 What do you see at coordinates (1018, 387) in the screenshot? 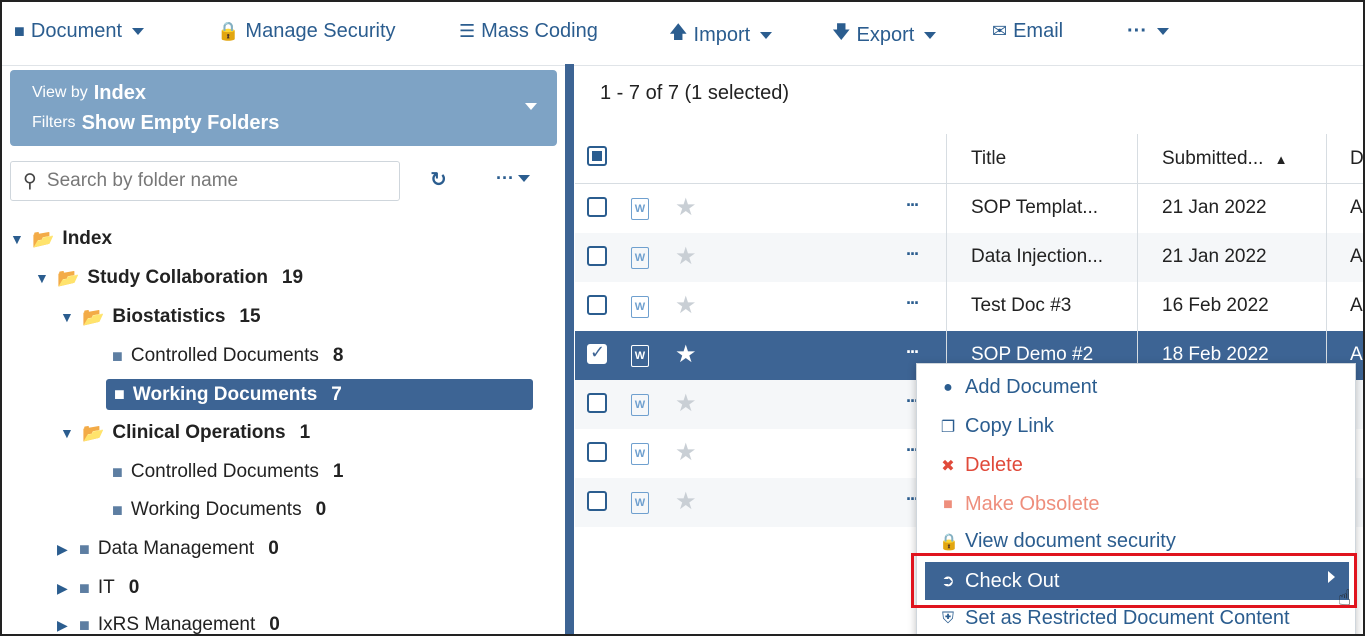
I see `menu-item-add-document: ● Add Document` at bounding box center [1018, 387].